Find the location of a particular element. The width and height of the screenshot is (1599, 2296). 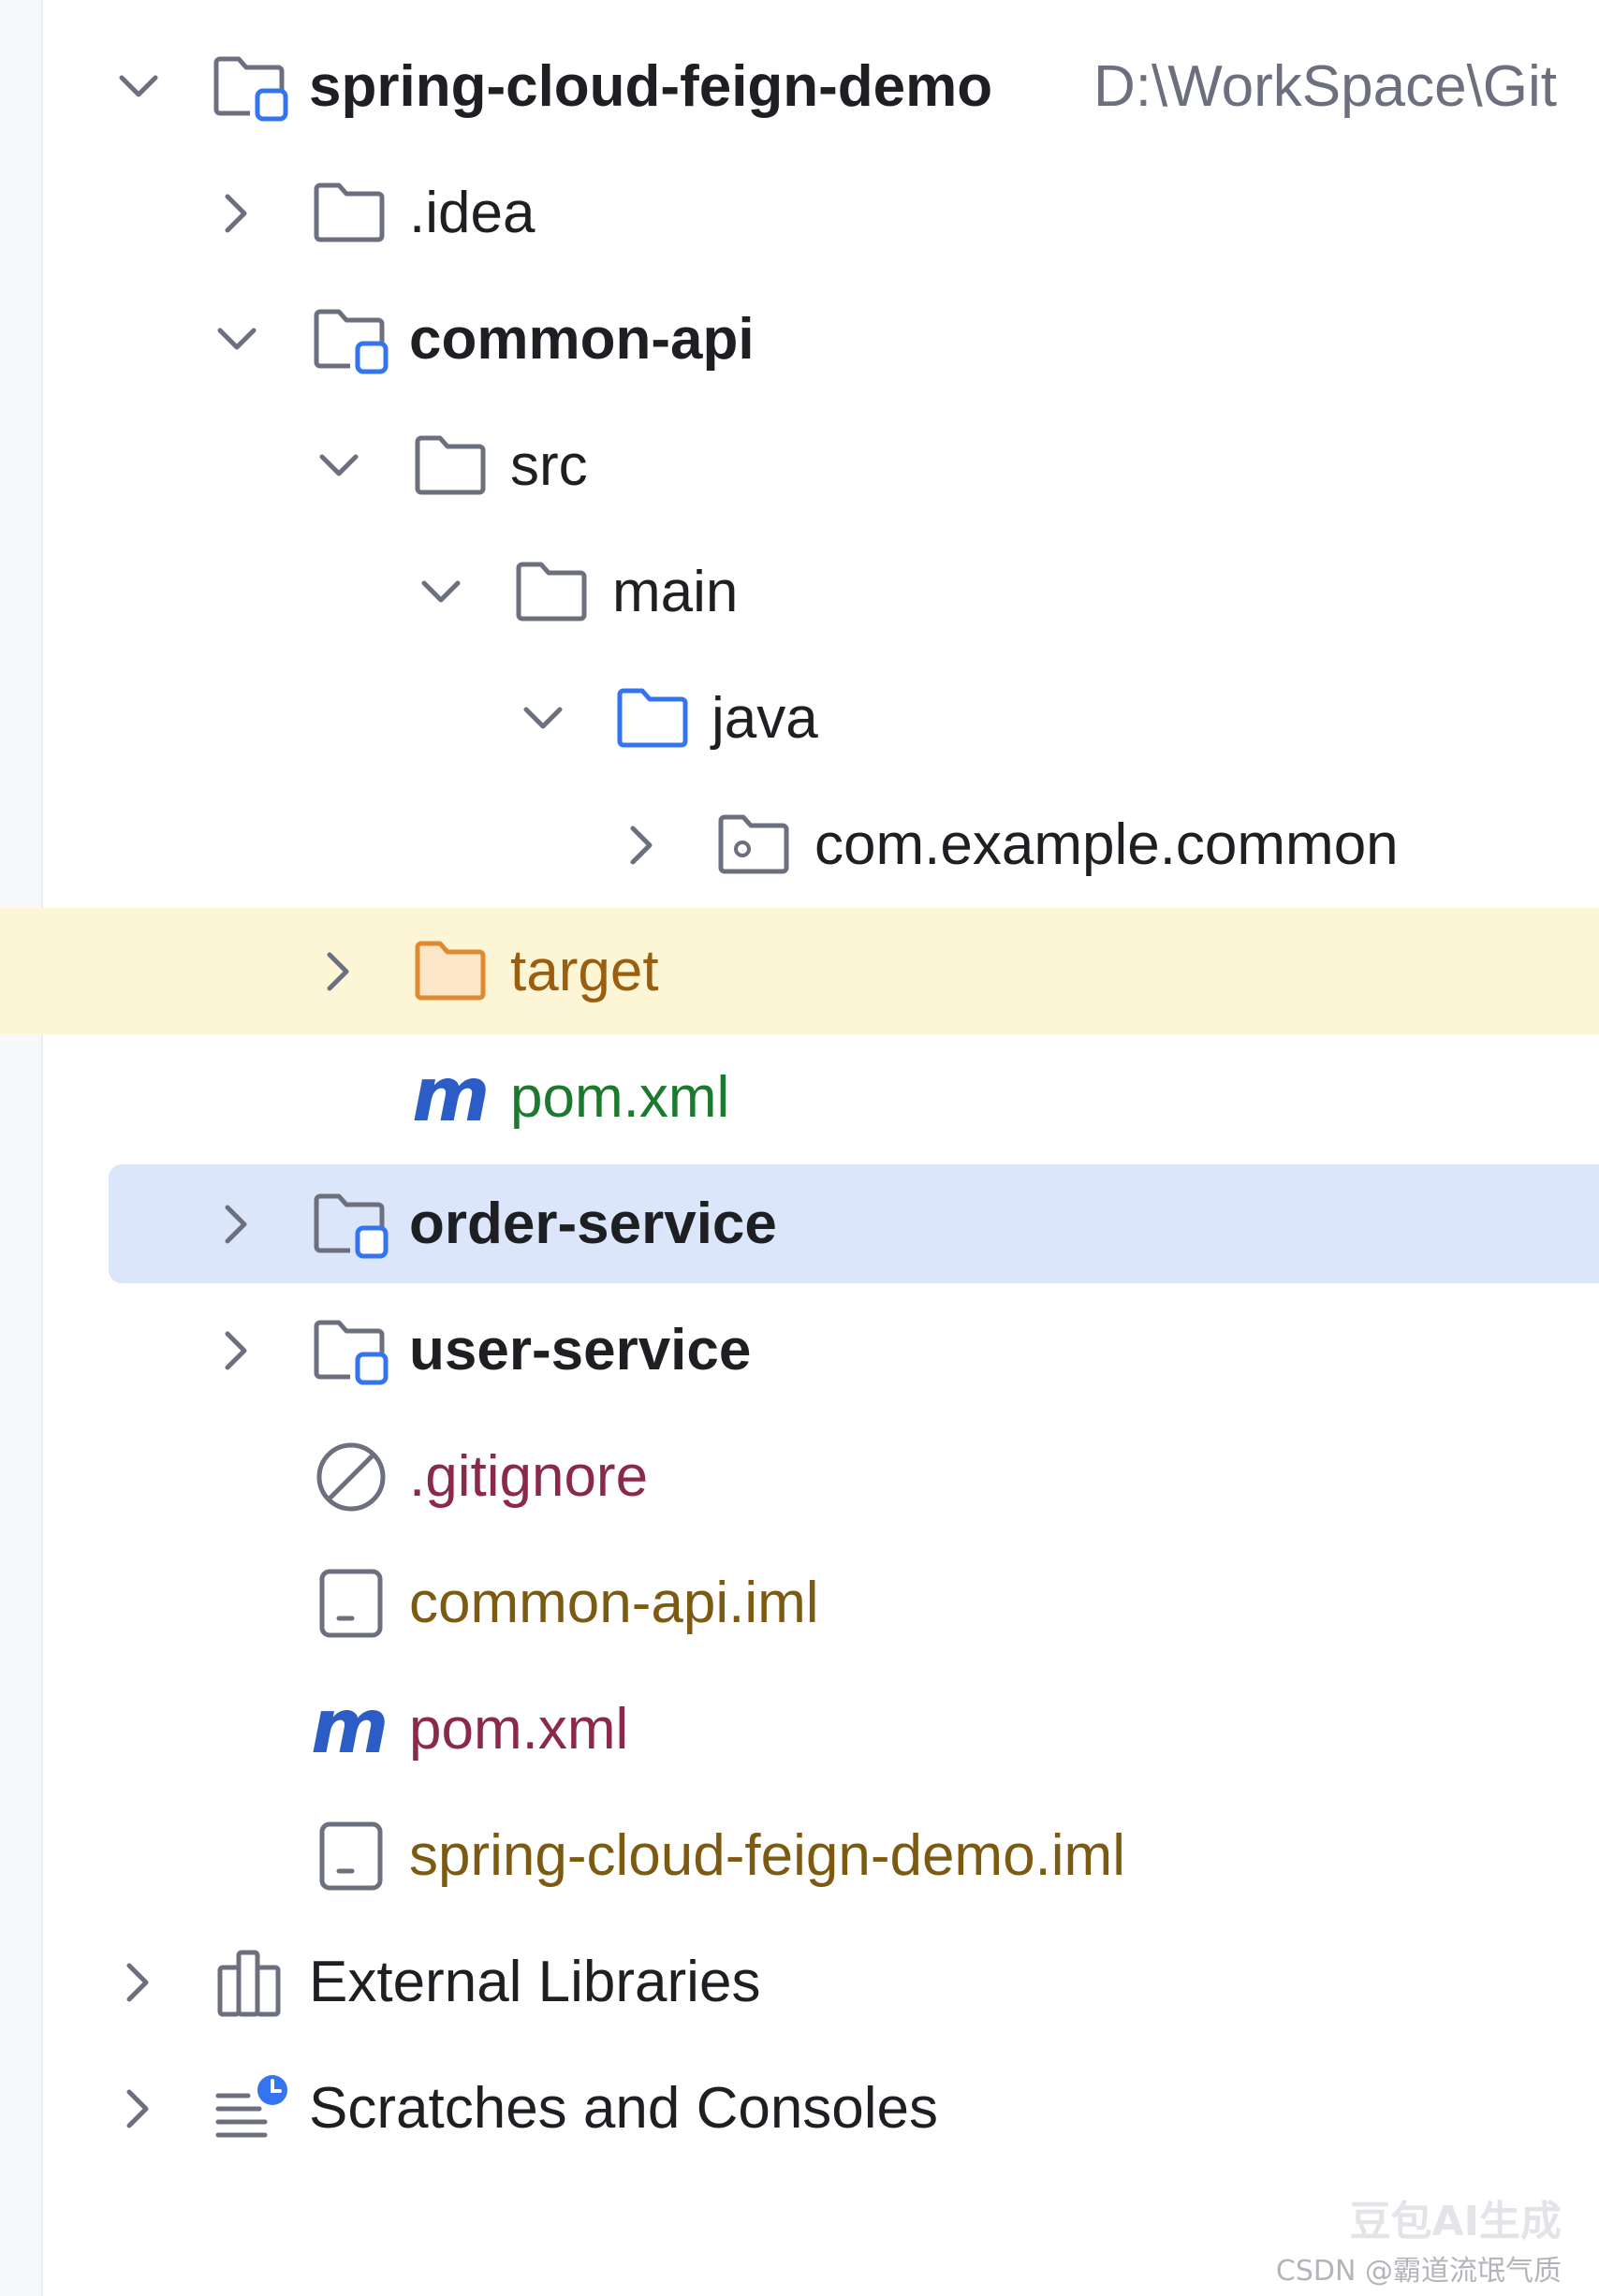

tree-row-common-pom: m pom.xml is located at coordinates (800, 1098).